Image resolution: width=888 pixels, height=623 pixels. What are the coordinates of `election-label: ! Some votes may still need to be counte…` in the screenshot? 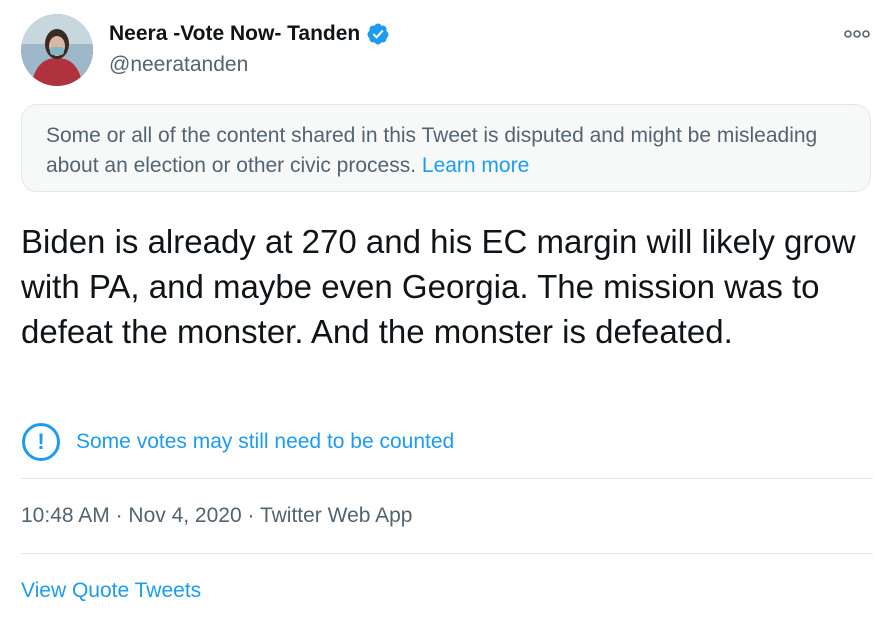 It's located at (238, 442).